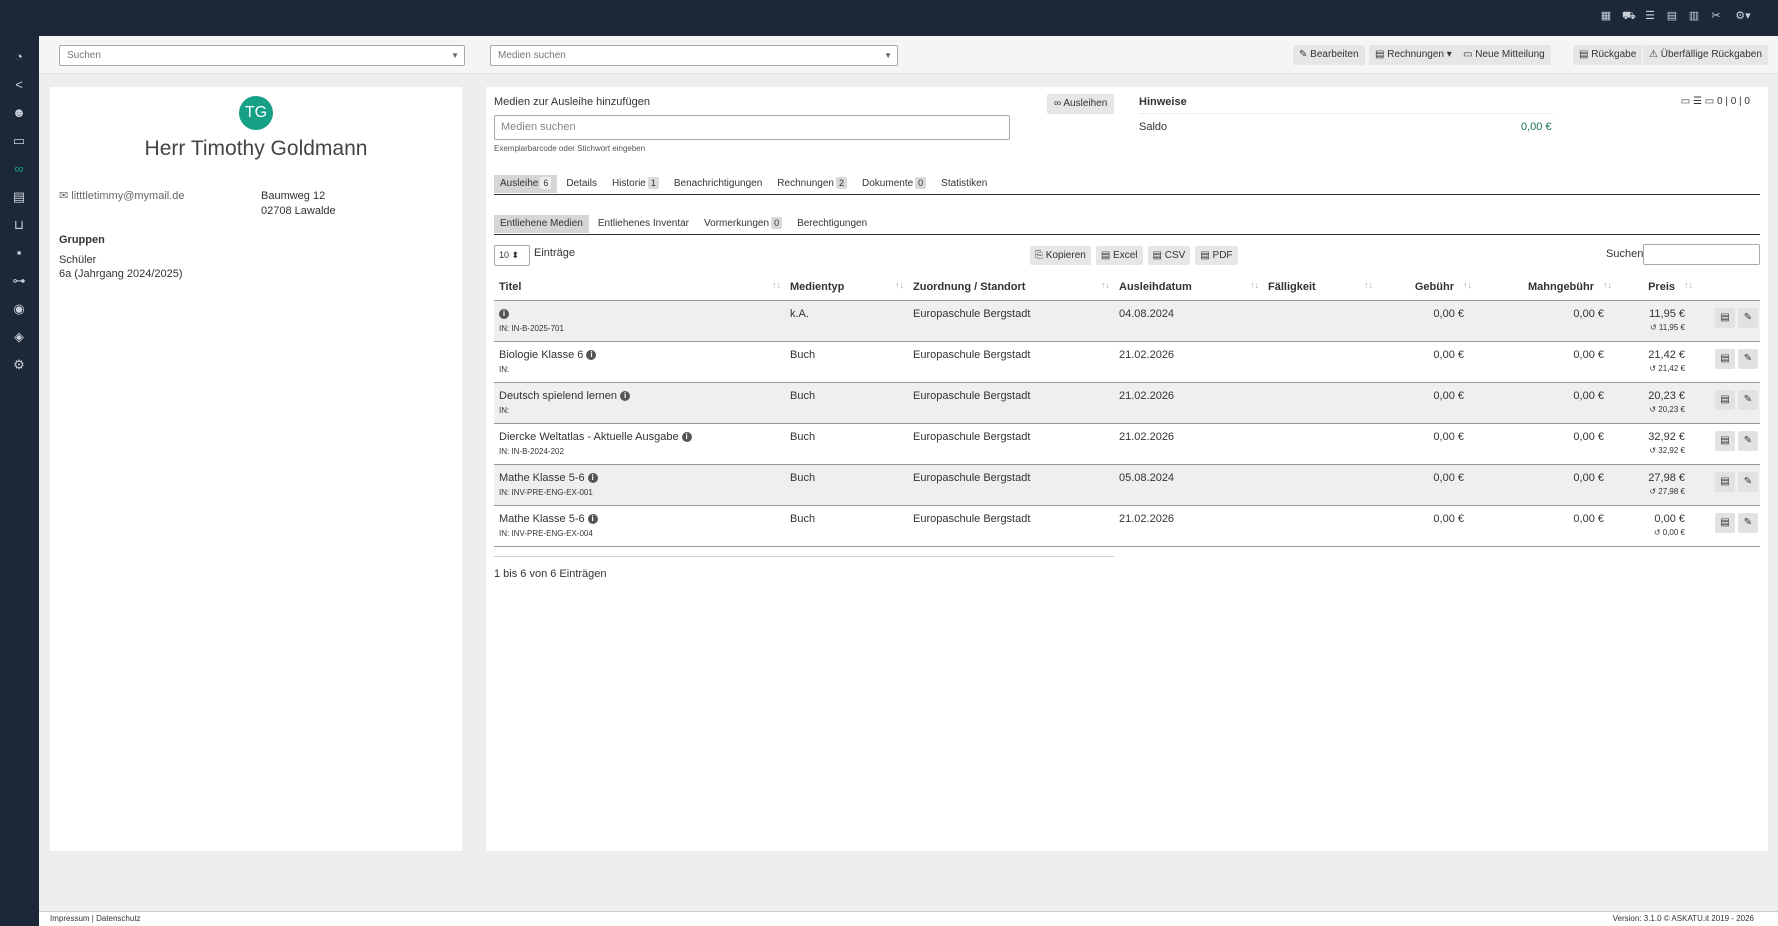 Image resolution: width=1778 pixels, height=926 pixels. Describe the element at coordinates (639, 288) in the screenshot. I see `col-title: Titel ↑↓` at that location.